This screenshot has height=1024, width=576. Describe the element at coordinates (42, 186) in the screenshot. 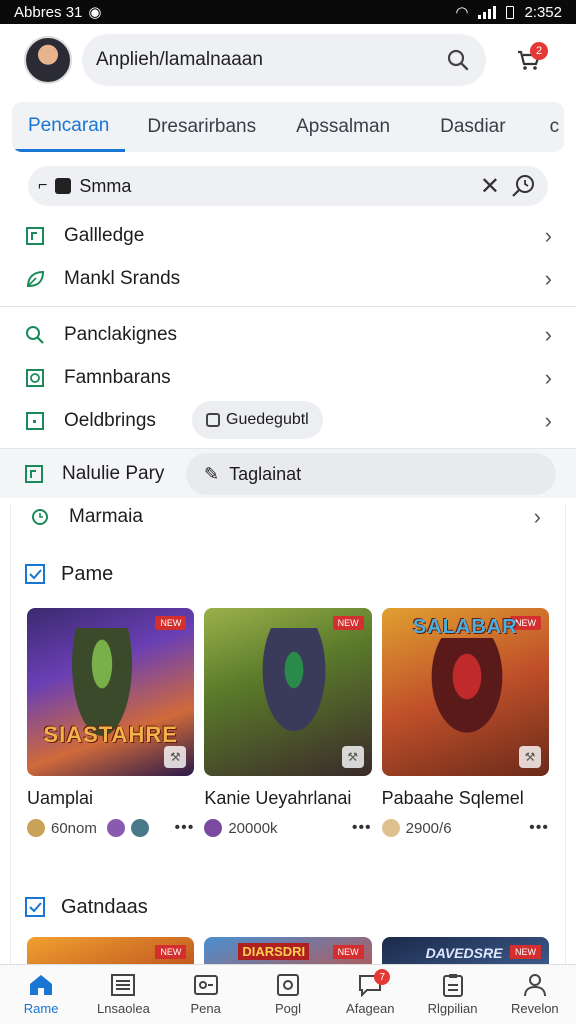

I see `back-arrow-icon: ⌐` at that location.